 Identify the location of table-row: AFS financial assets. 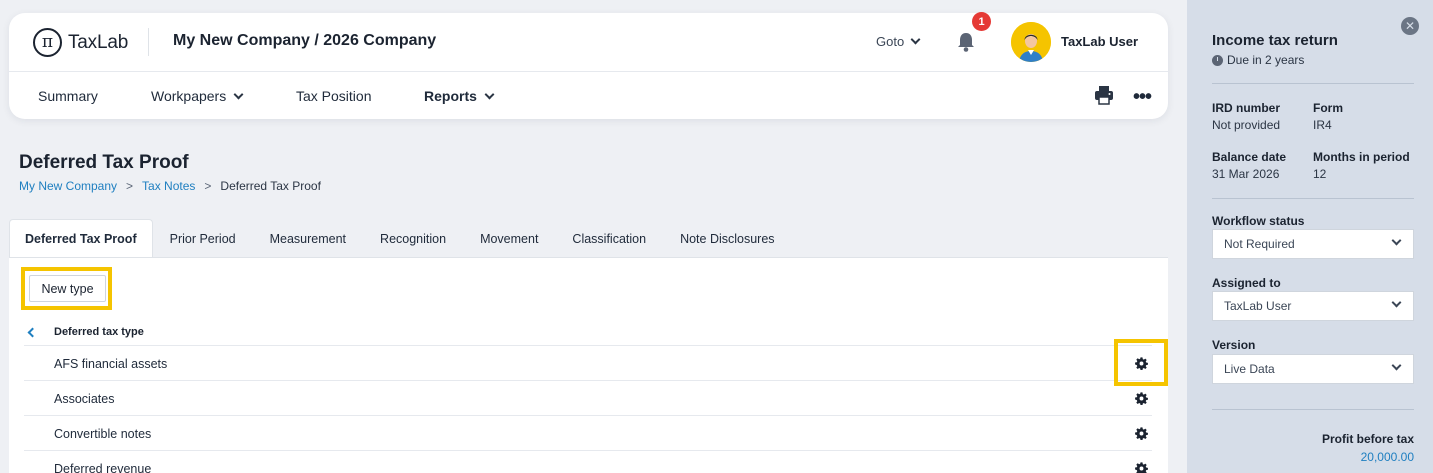
(588, 363).